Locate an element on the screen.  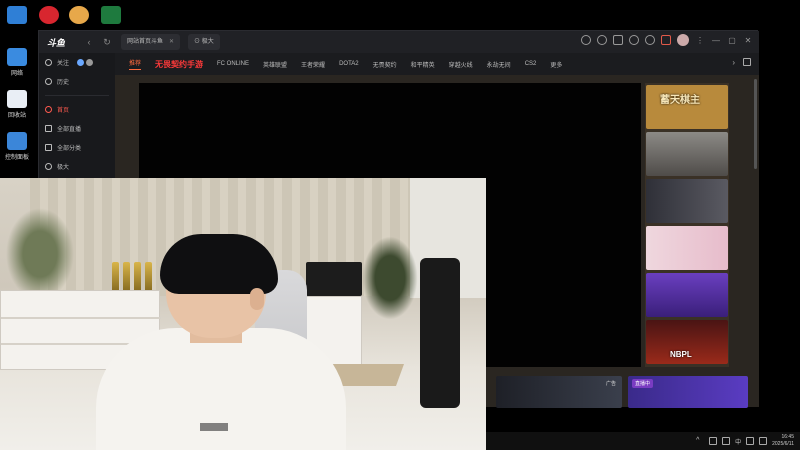
scrollbar is located at coordinates (755, 124).